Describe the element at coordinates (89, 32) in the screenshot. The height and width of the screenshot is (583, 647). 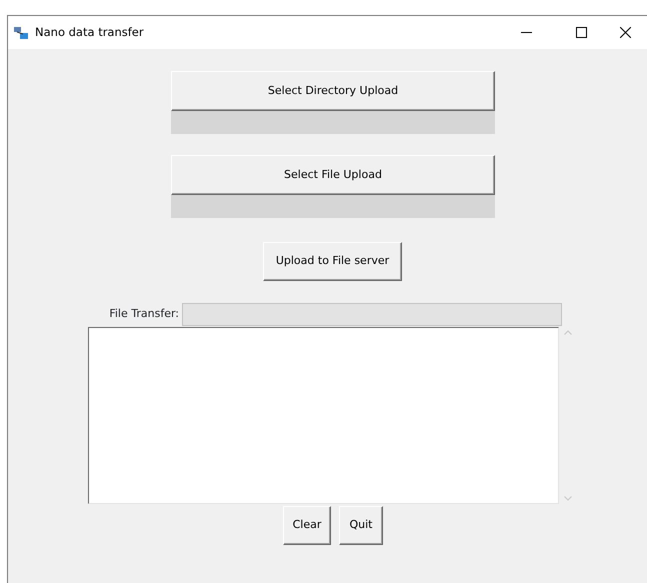
I see `window-title: Nano data transfer` at that location.